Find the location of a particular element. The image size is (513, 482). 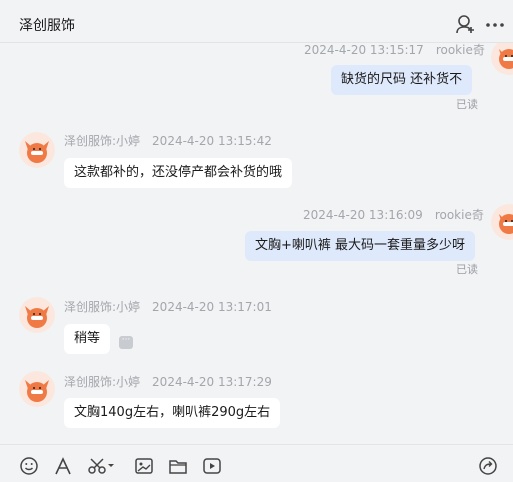

message-meta: 泽创服饰:小婷 2024-4-20 13:15:42 is located at coordinates (168, 140).